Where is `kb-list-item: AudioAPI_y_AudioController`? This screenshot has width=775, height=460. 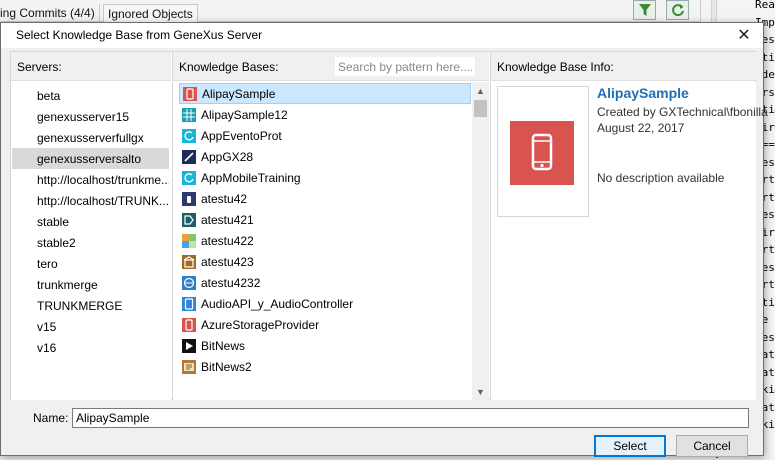
kb-list-item: AudioAPI_y_AudioController is located at coordinates (325, 303).